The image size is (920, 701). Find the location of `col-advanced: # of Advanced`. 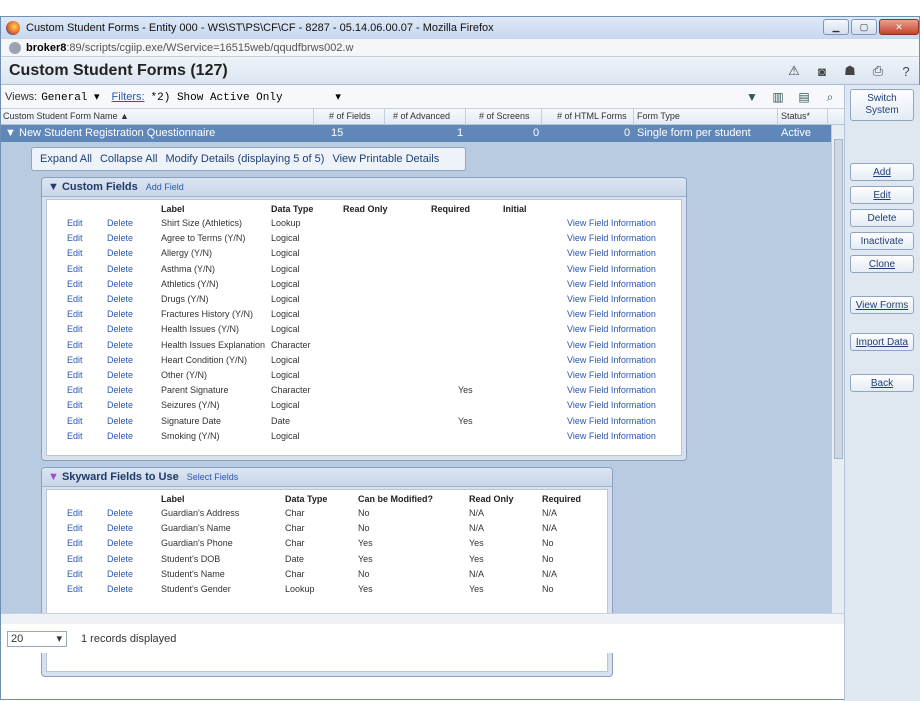

col-advanced: # of Advanced is located at coordinates (421, 116).